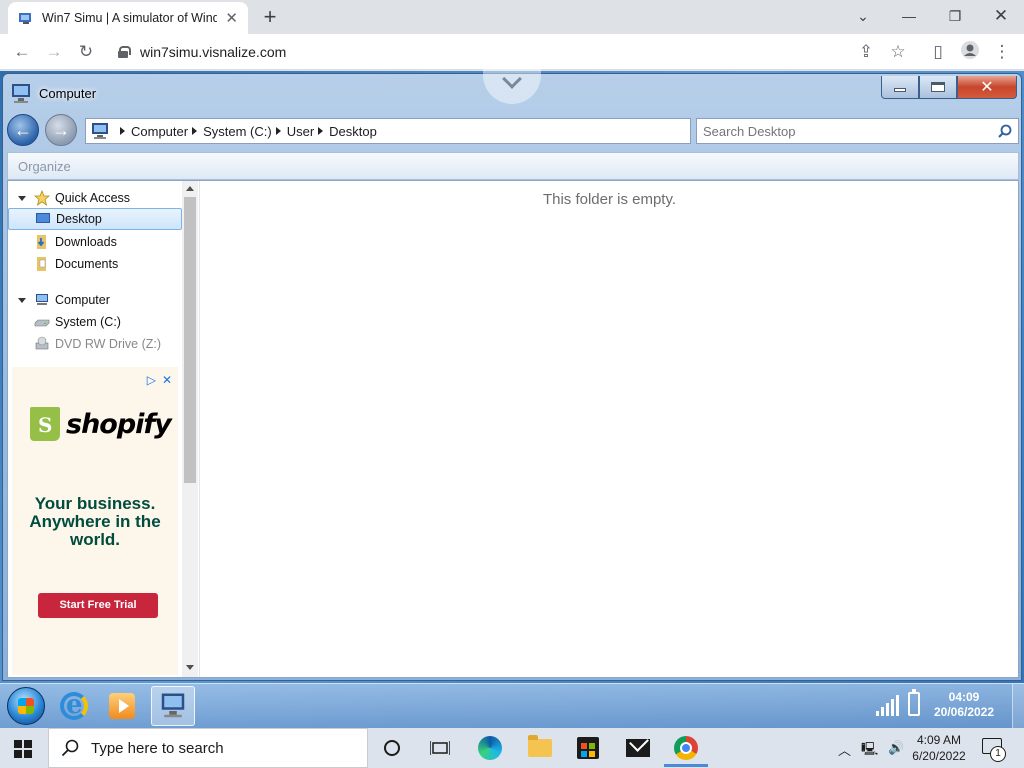 This screenshot has width=1024, height=768. I want to click on ad-close-icon: ✕, so click(167, 380).